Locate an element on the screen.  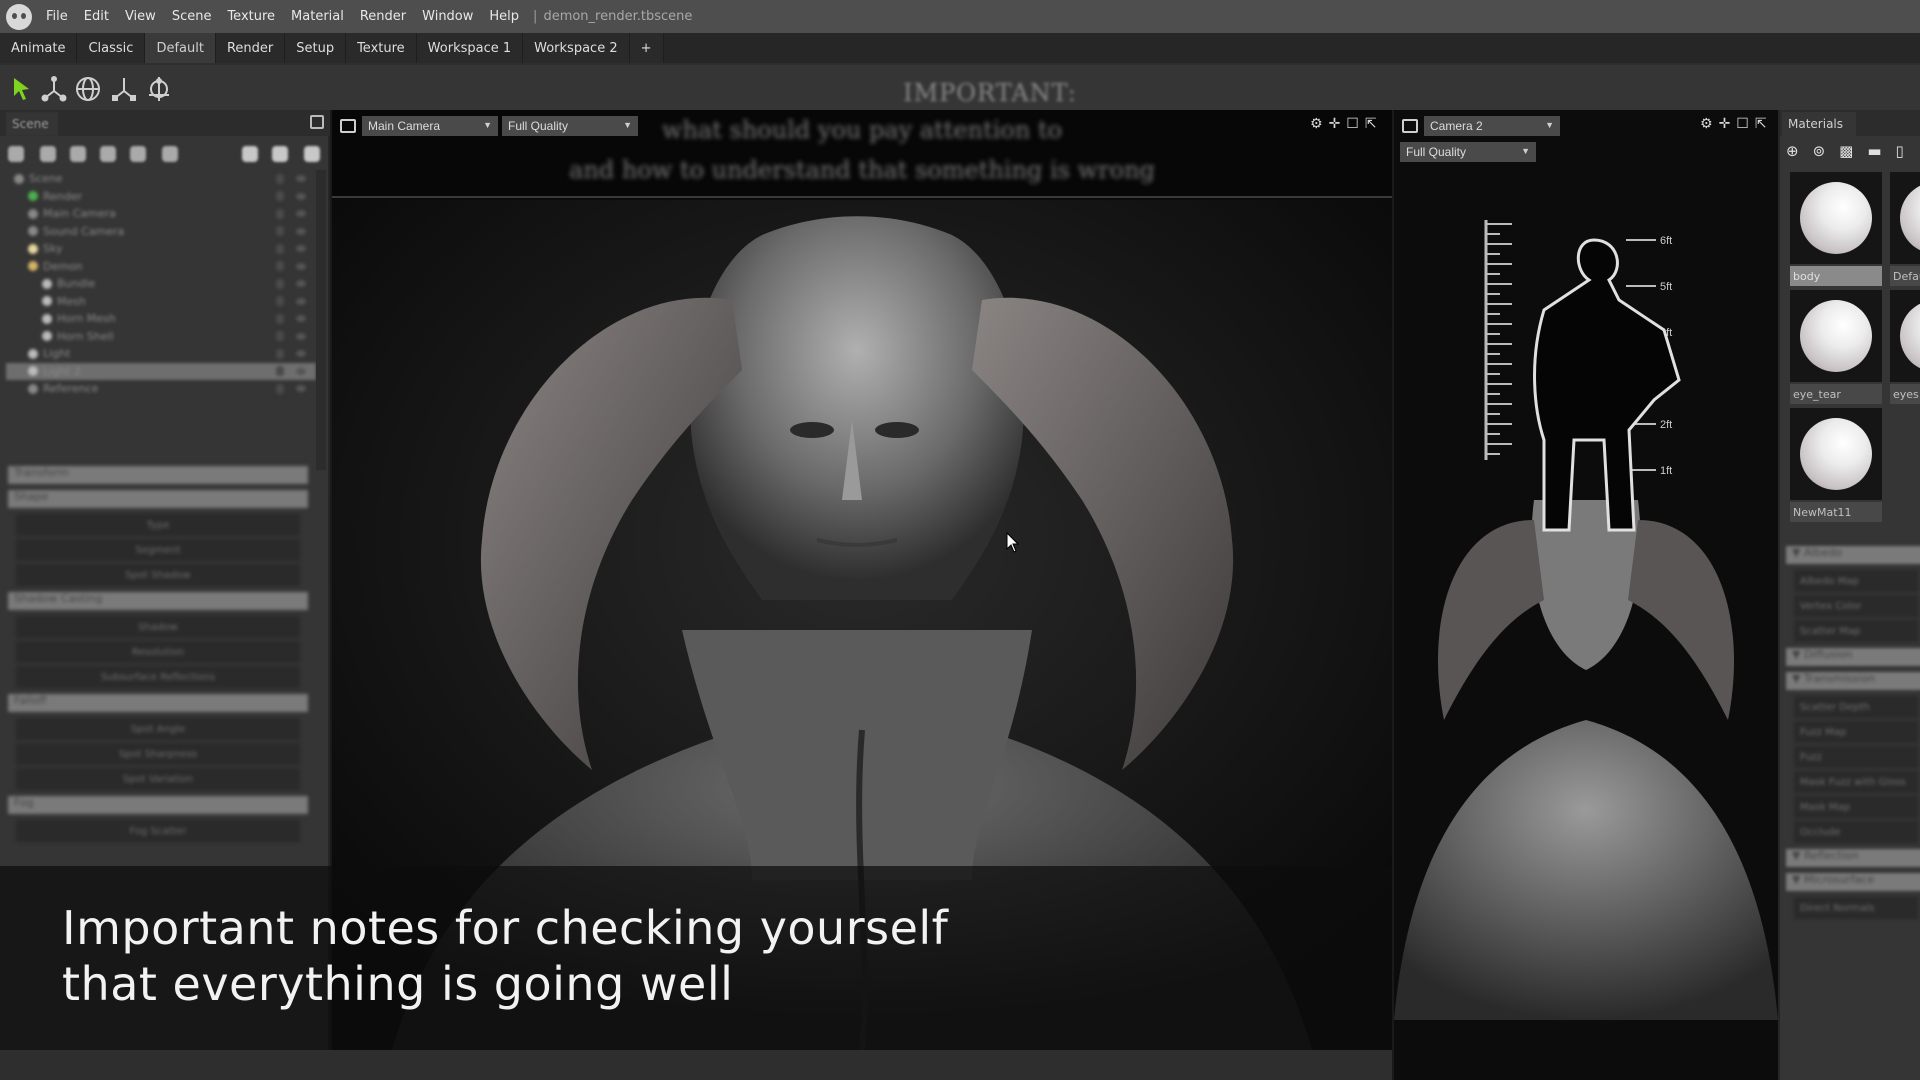
menu-edit: Edit is located at coordinates (96, 16).